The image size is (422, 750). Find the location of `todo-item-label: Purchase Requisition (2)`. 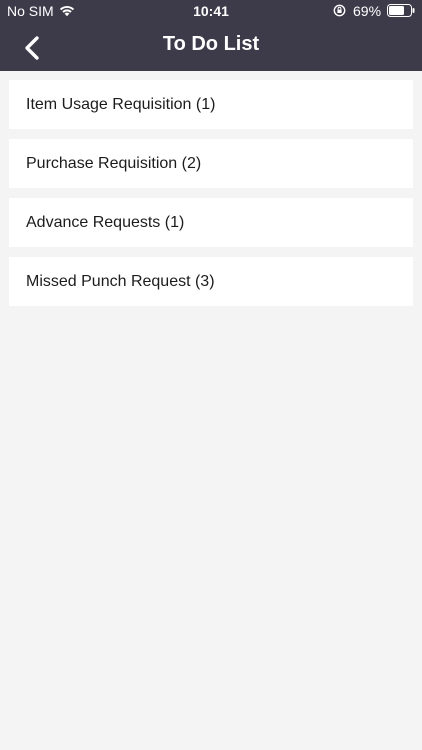

todo-item-label: Purchase Requisition (2) is located at coordinates (114, 163).